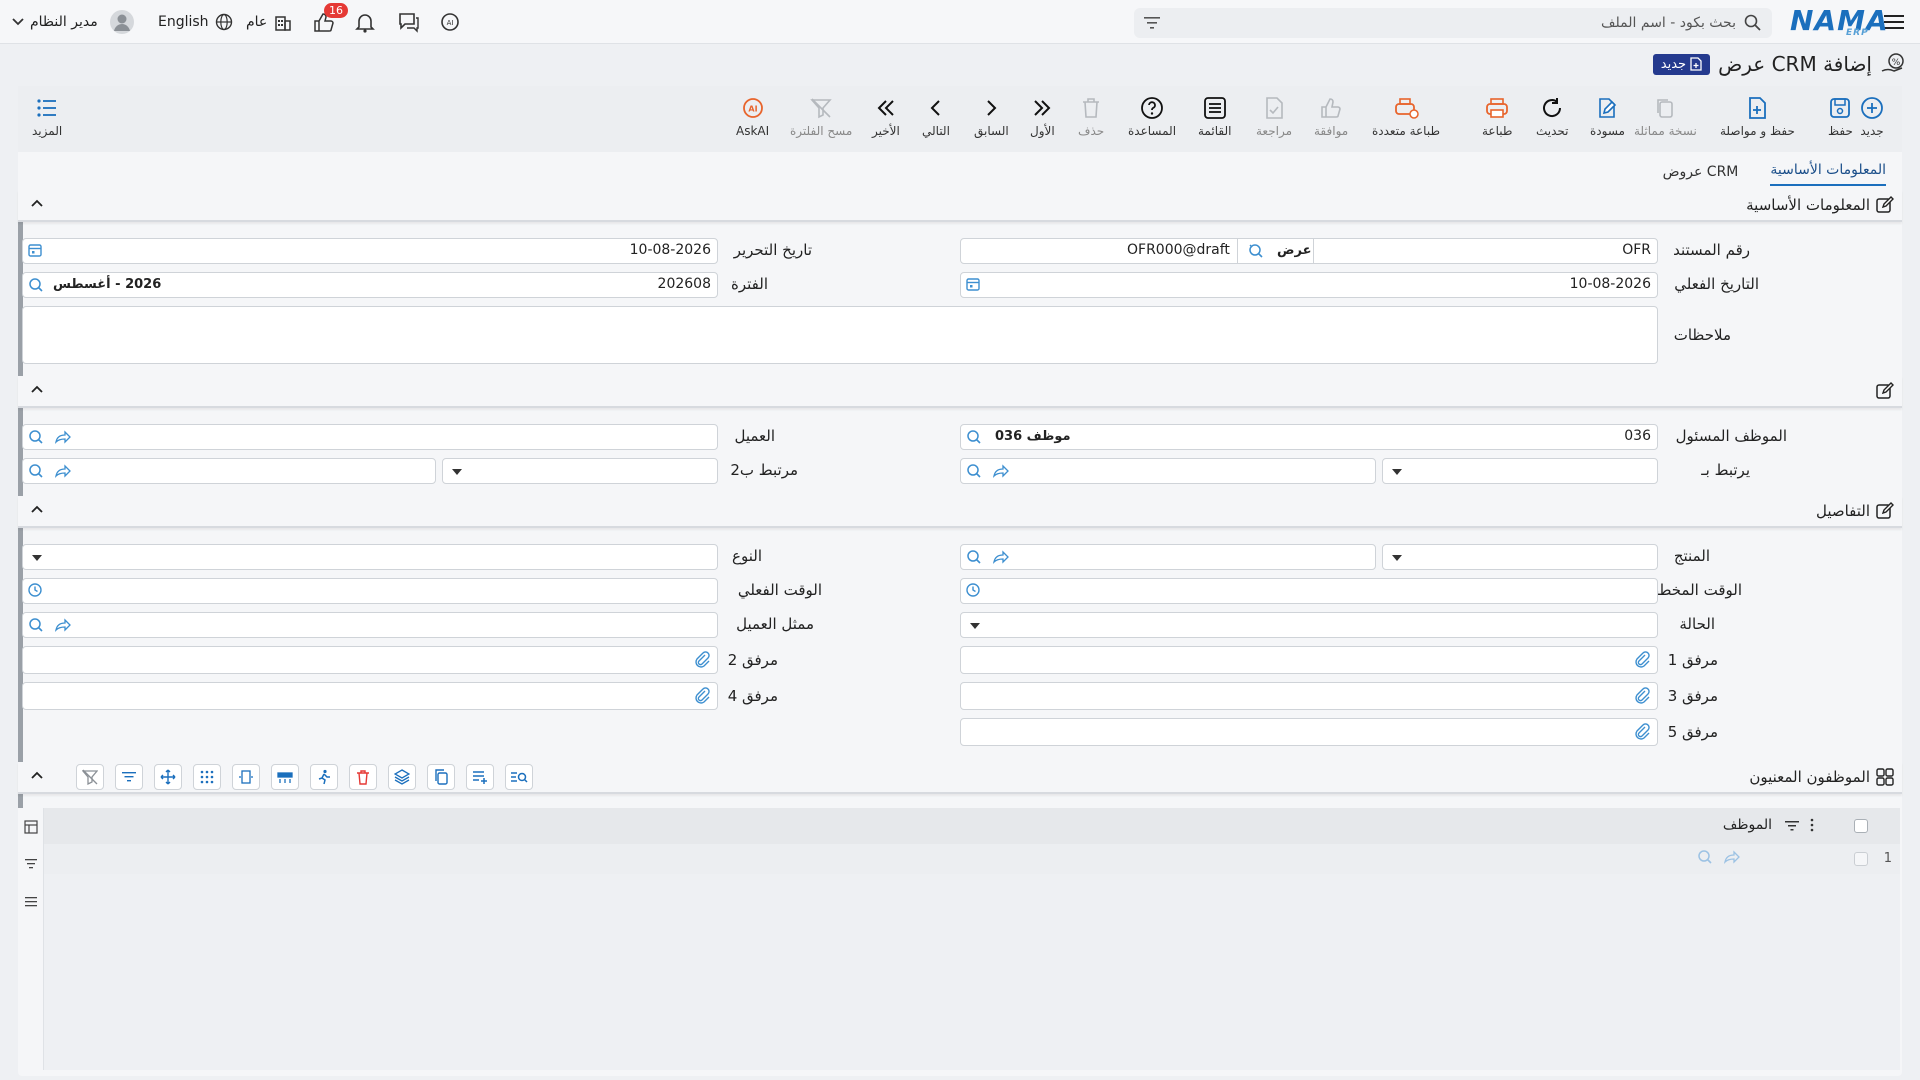 This screenshot has width=1920, height=1080. I want to click on column-menu-icon, so click(1812, 827).